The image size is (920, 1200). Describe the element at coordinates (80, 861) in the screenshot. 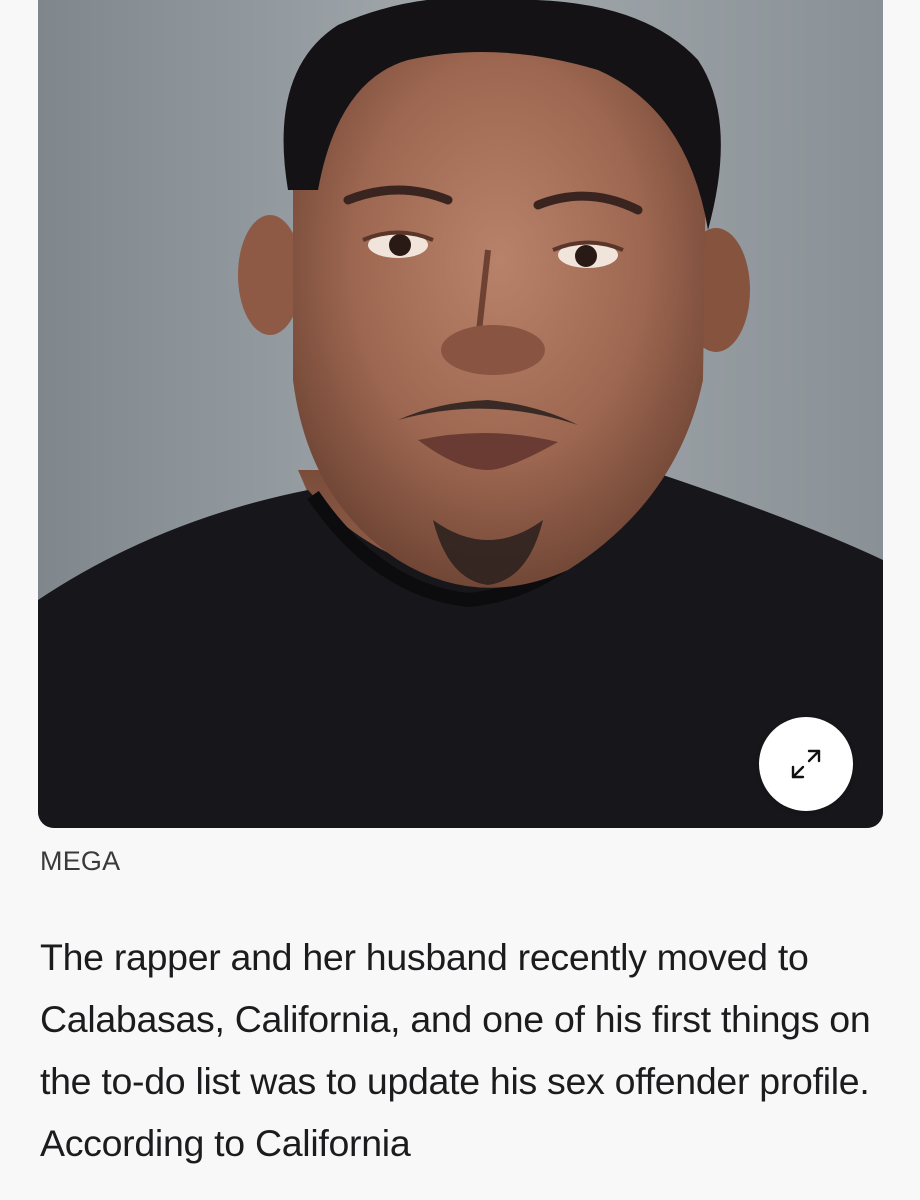

I see `photo-credit: MEGA` at that location.